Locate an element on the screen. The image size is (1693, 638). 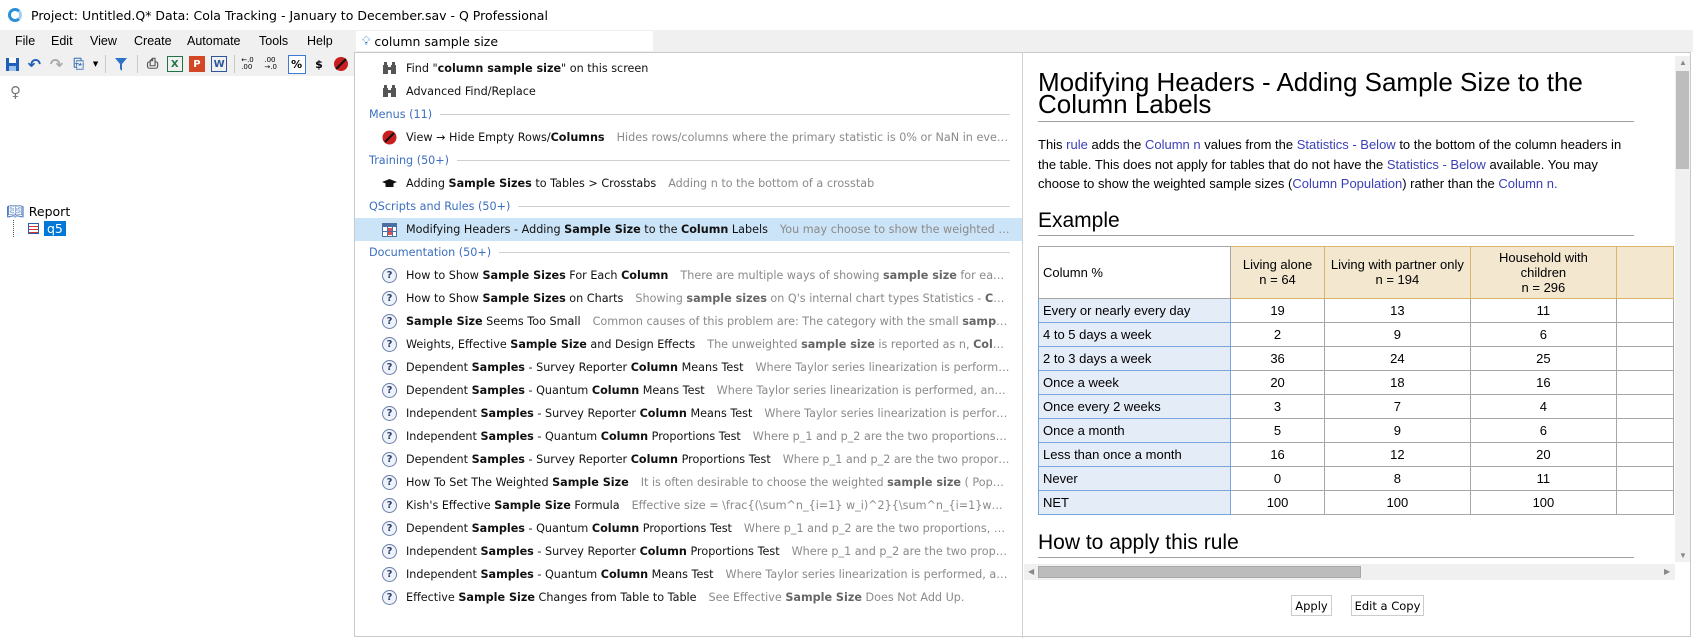
result-item: Find "column sample size" on this screen is located at coordinates (688, 68).